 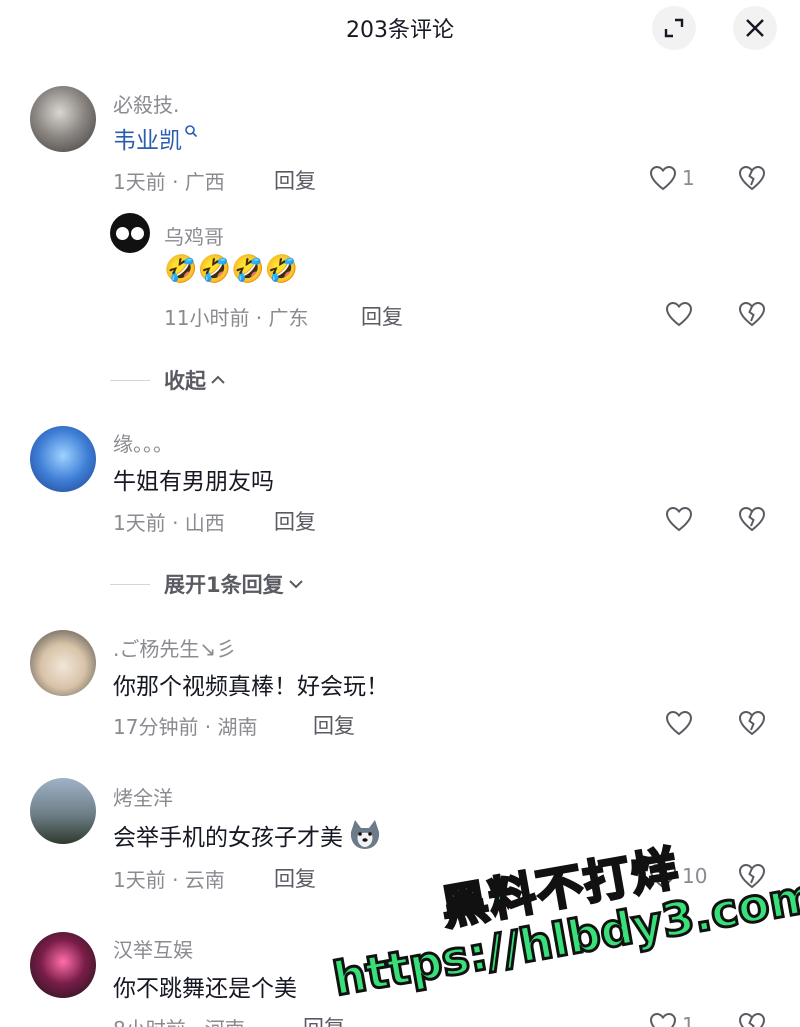 I want to click on comment-text: 会举手机的女孩子才美, so click(x=248, y=835).